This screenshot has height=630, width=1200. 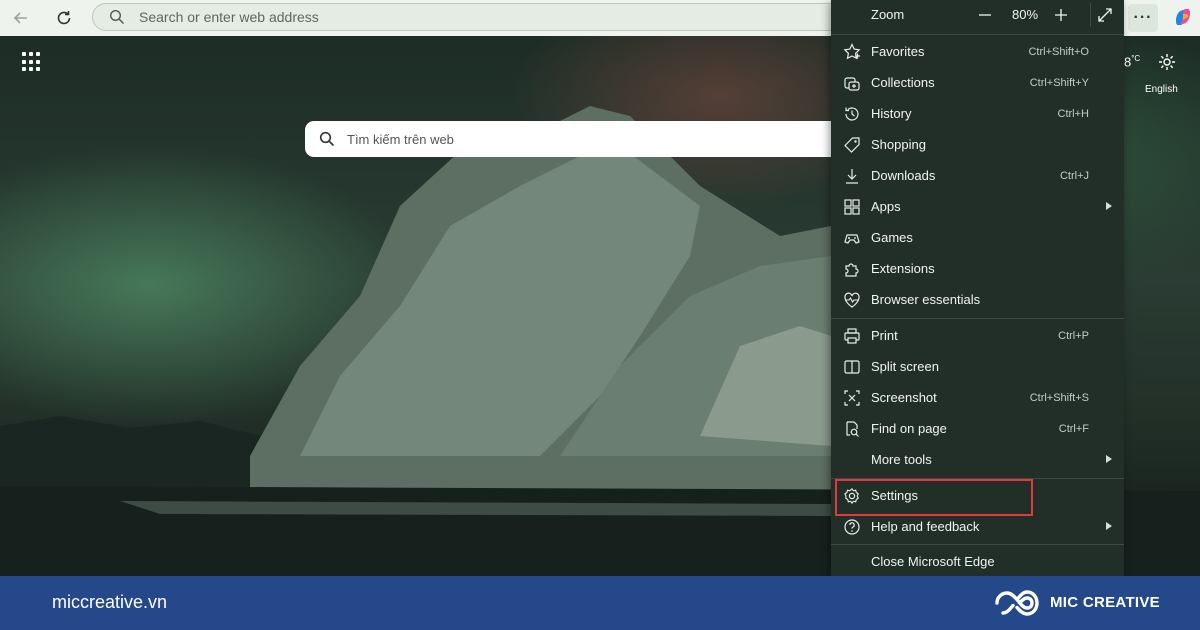 What do you see at coordinates (1025, 14) in the screenshot?
I see `zoom-value: 80%` at bounding box center [1025, 14].